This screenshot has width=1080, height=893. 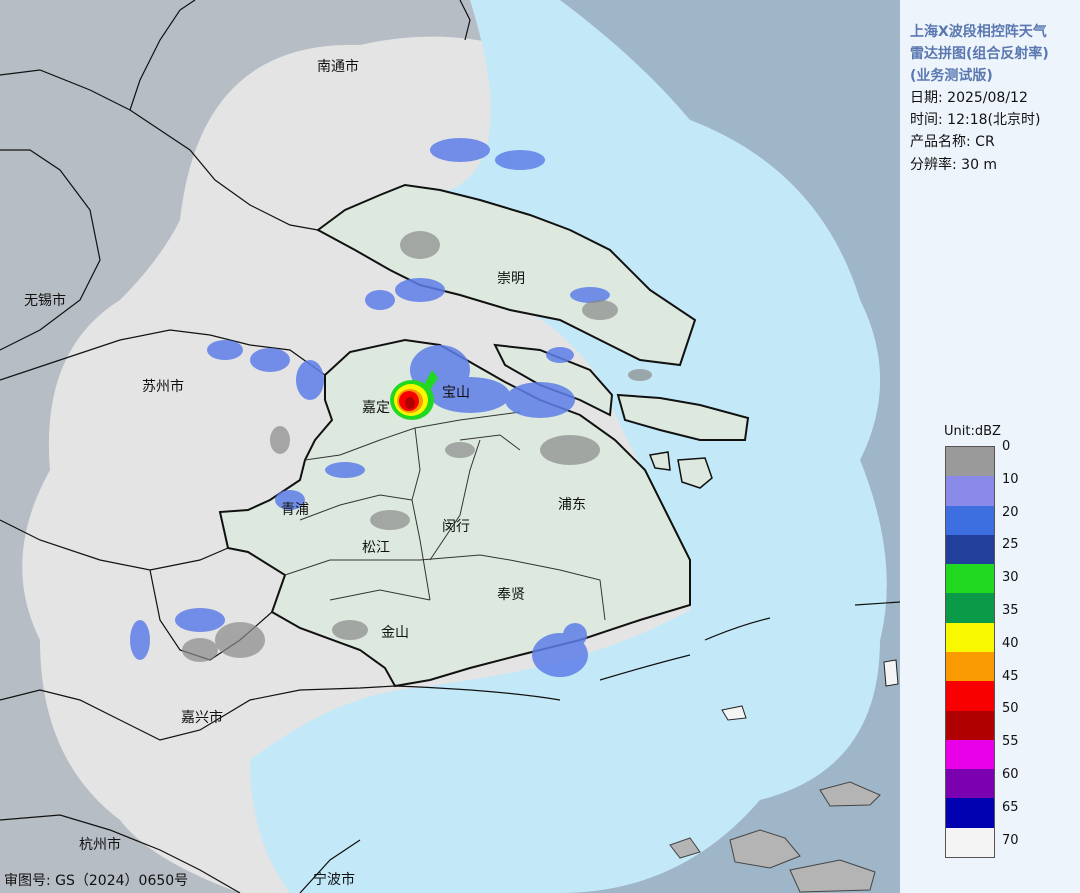 I want to click on panel-resolution: 分辨率: 30 m, so click(x=954, y=165).